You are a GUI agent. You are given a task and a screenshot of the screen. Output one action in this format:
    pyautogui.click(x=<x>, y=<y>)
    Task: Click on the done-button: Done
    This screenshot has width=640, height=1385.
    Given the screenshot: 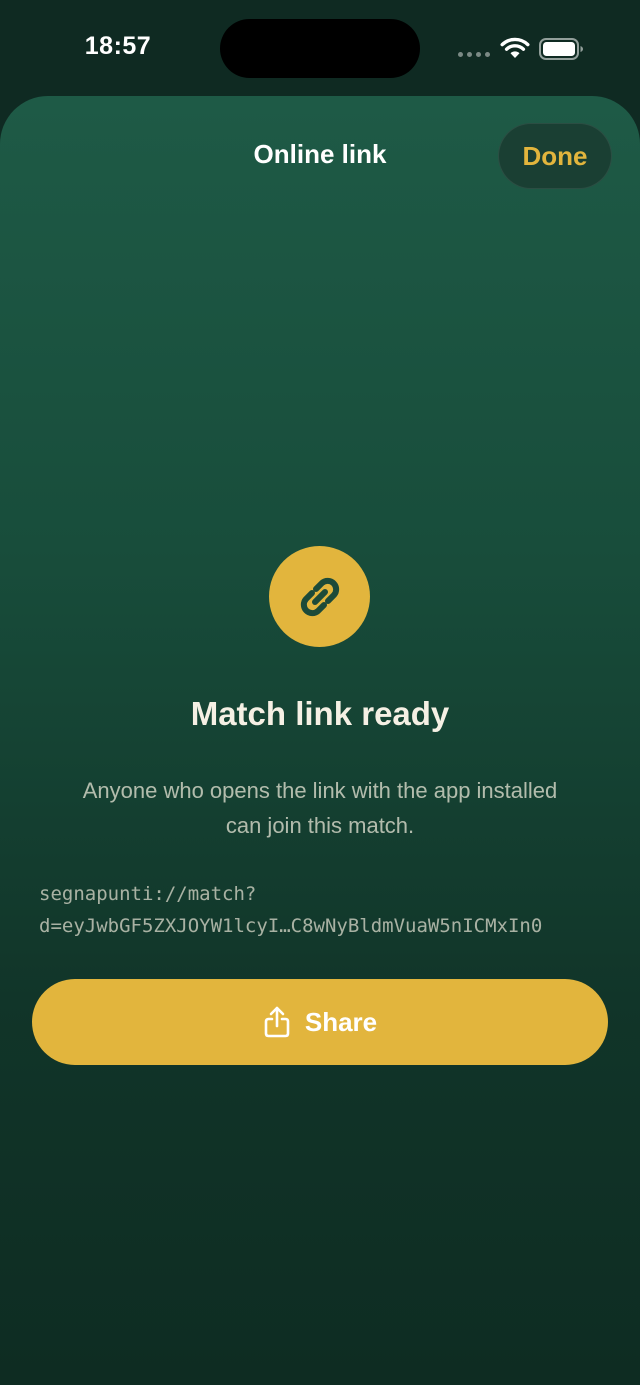 What is the action you would take?
    pyautogui.click(x=555, y=156)
    